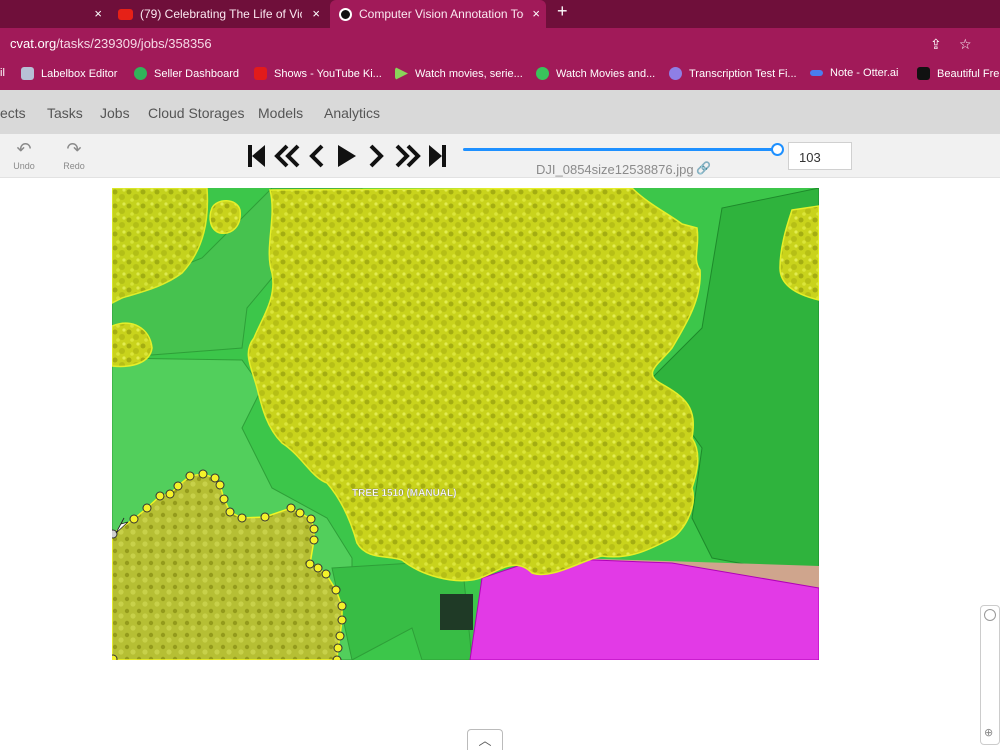  Describe the element at coordinates (196, 113) in the screenshot. I see `nav-cloud-storages: Cloud Storages` at that location.